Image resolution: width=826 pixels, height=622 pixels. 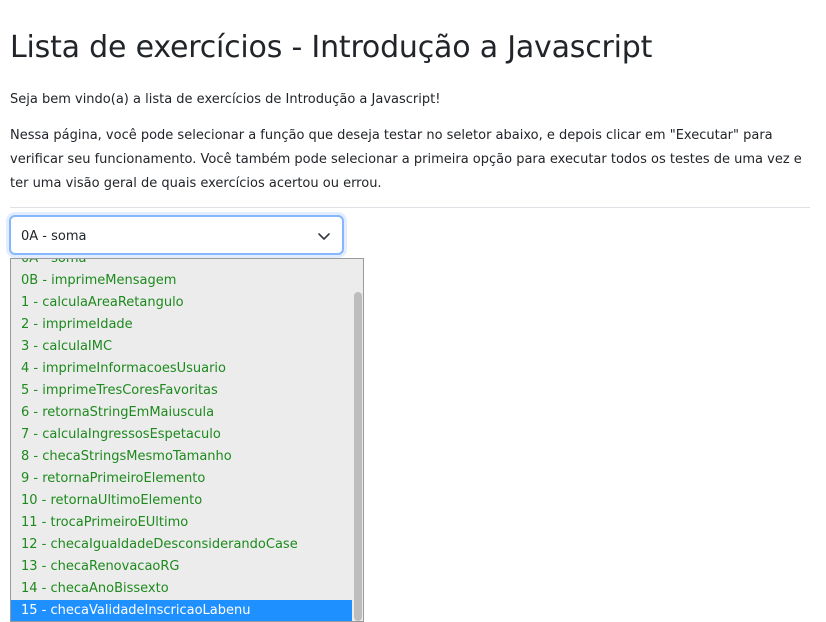 I want to click on select-option: 6 - retornaStringEmMaiuscula, so click(x=182, y=413).